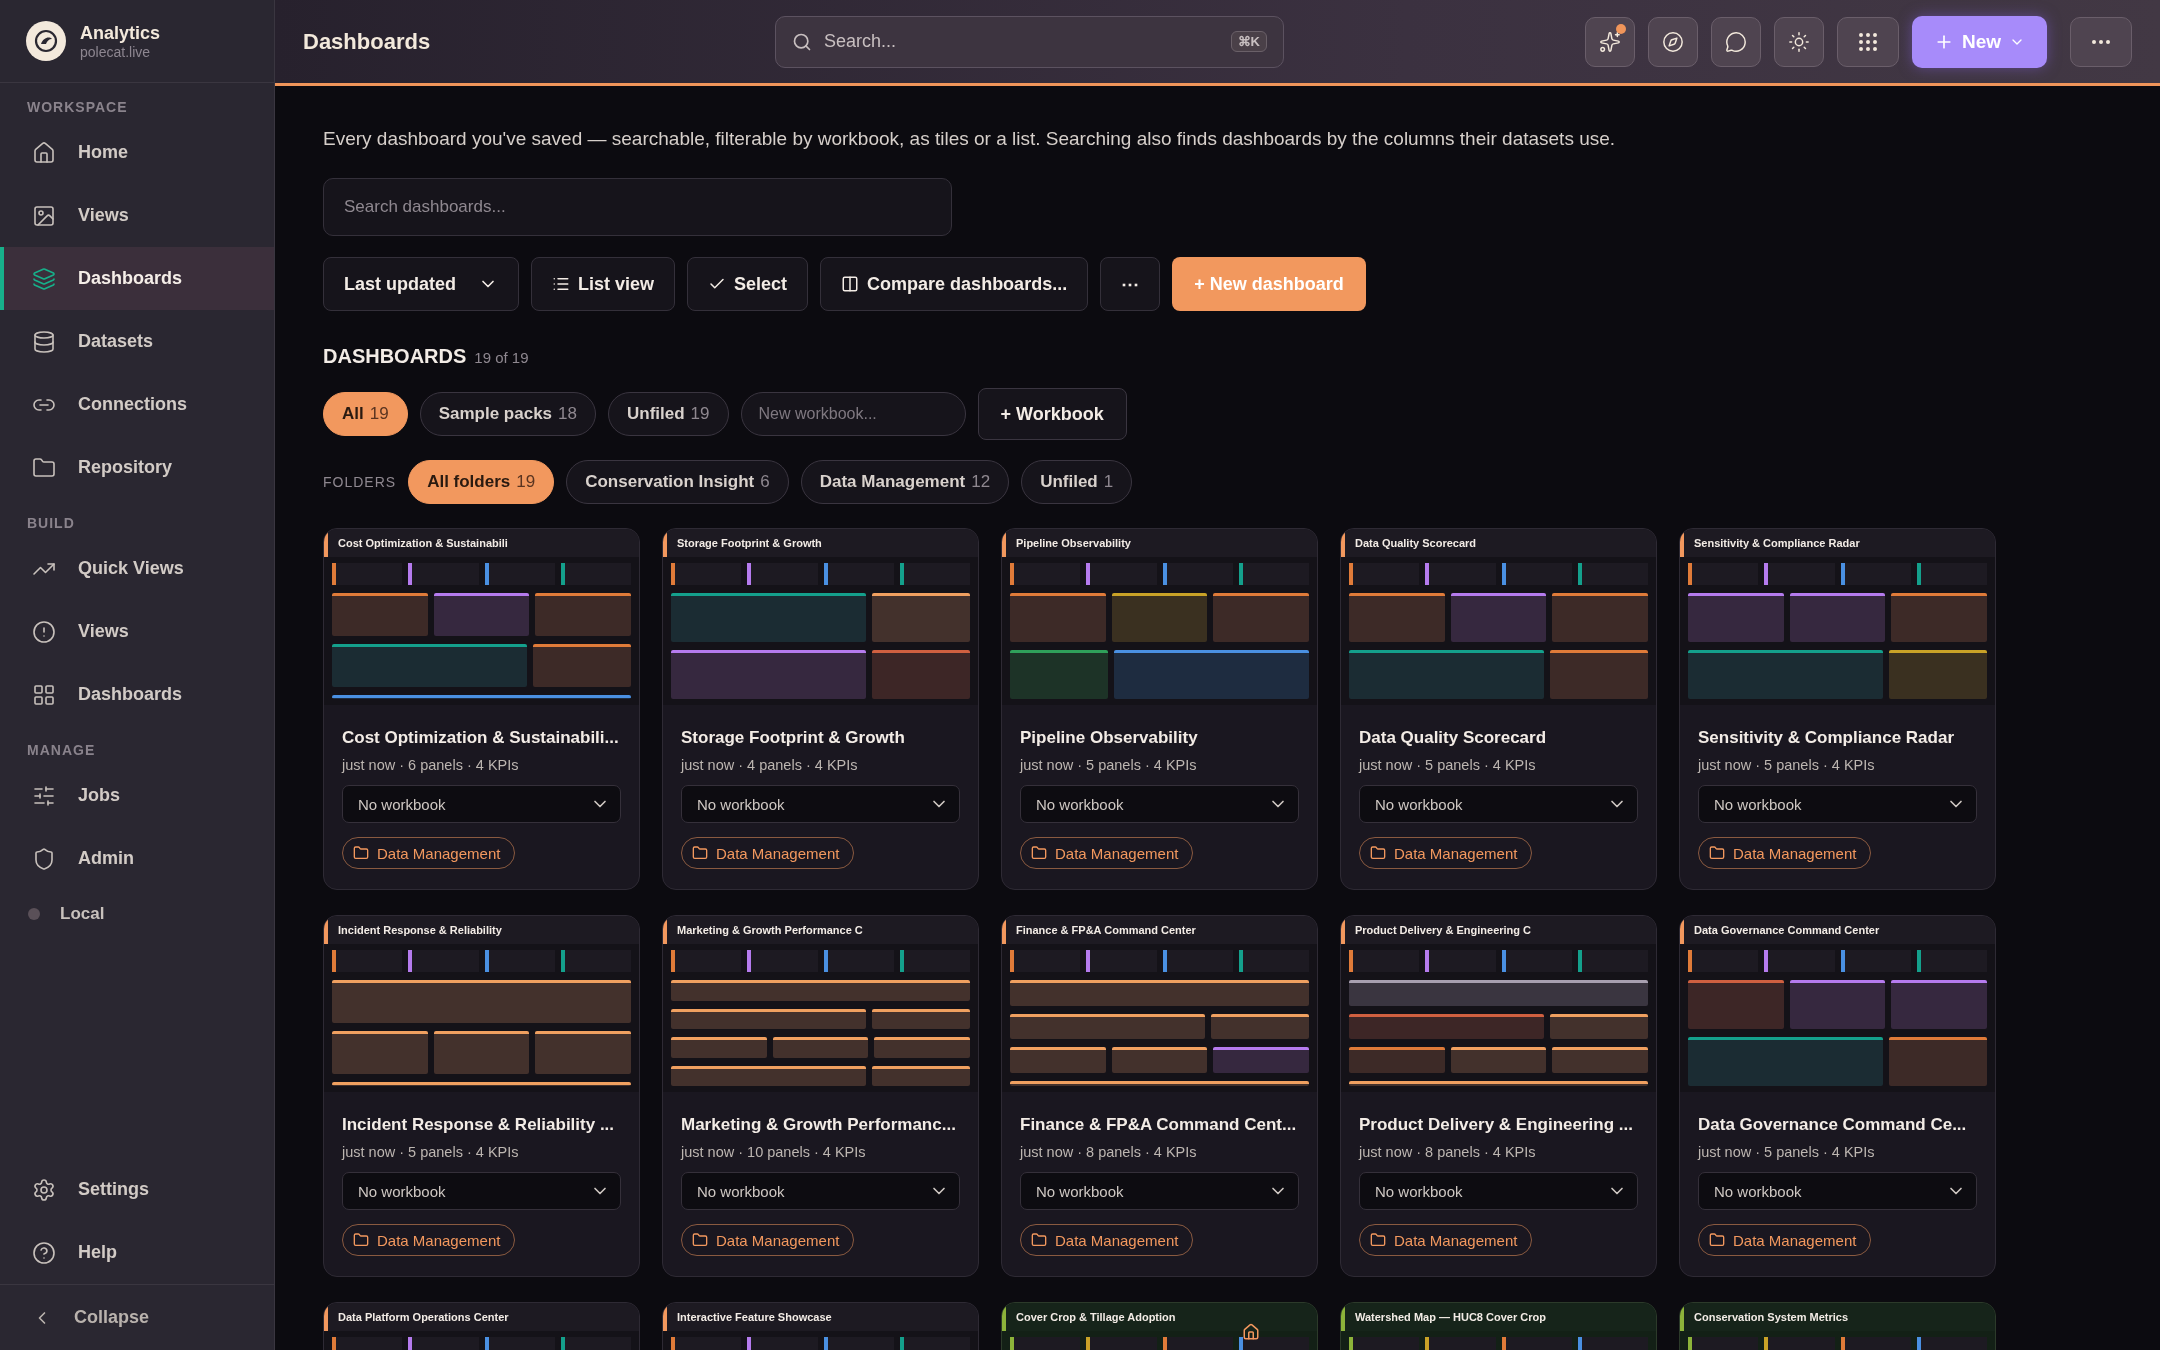 The image size is (2160, 1350). I want to click on dashboard-card: Pipeline Observability Pipeline Observability just now · 5 panels · 4 KPIs No workbook Data Management, so click(1159, 709).